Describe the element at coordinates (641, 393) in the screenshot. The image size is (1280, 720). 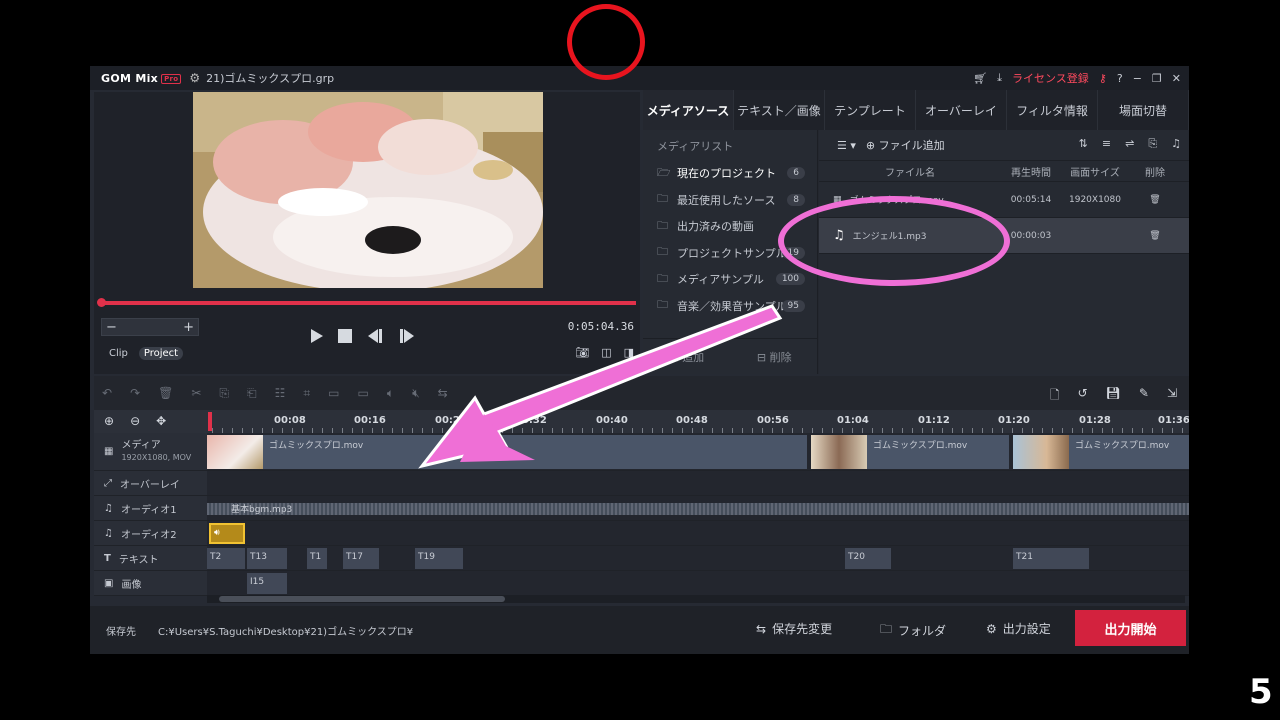
I see `timeline-toolbar: ↶ ↷ 🗑︎ ✂ ⎘ ⎗ ☷ ⌗ ▭ ▭ 🔈︎ 🔇︎ ⇆` at that location.